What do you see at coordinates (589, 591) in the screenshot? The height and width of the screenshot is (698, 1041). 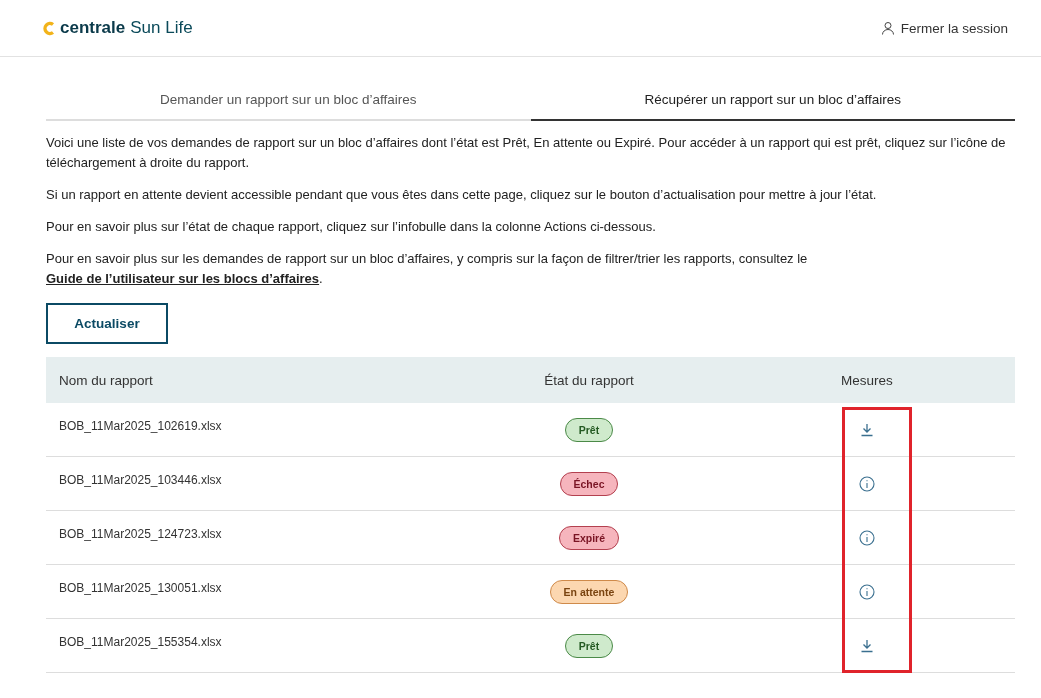 I see `status-badge: En attente` at bounding box center [589, 591].